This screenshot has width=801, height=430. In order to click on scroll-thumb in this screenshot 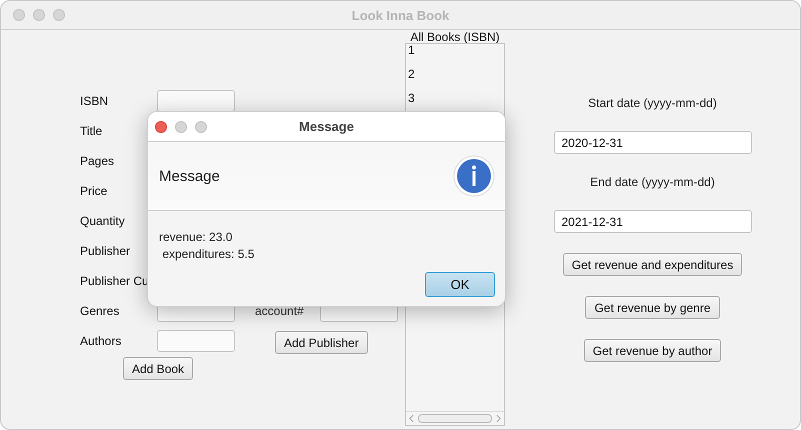, I will do `click(455, 418)`.